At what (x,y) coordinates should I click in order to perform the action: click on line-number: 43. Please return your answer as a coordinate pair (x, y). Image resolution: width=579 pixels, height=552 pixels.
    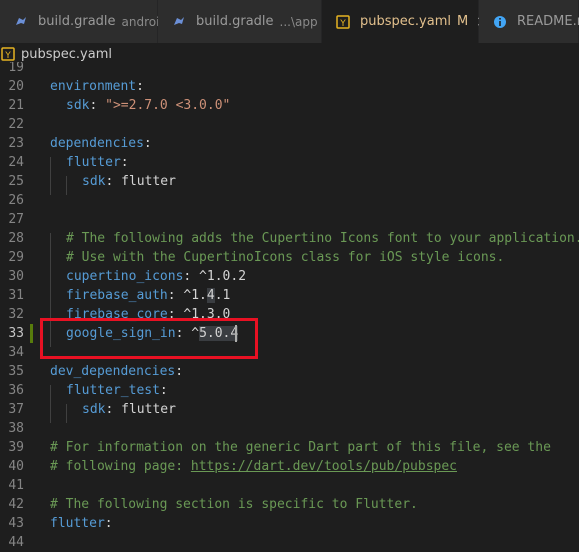
    Looking at the image, I should click on (16, 523).